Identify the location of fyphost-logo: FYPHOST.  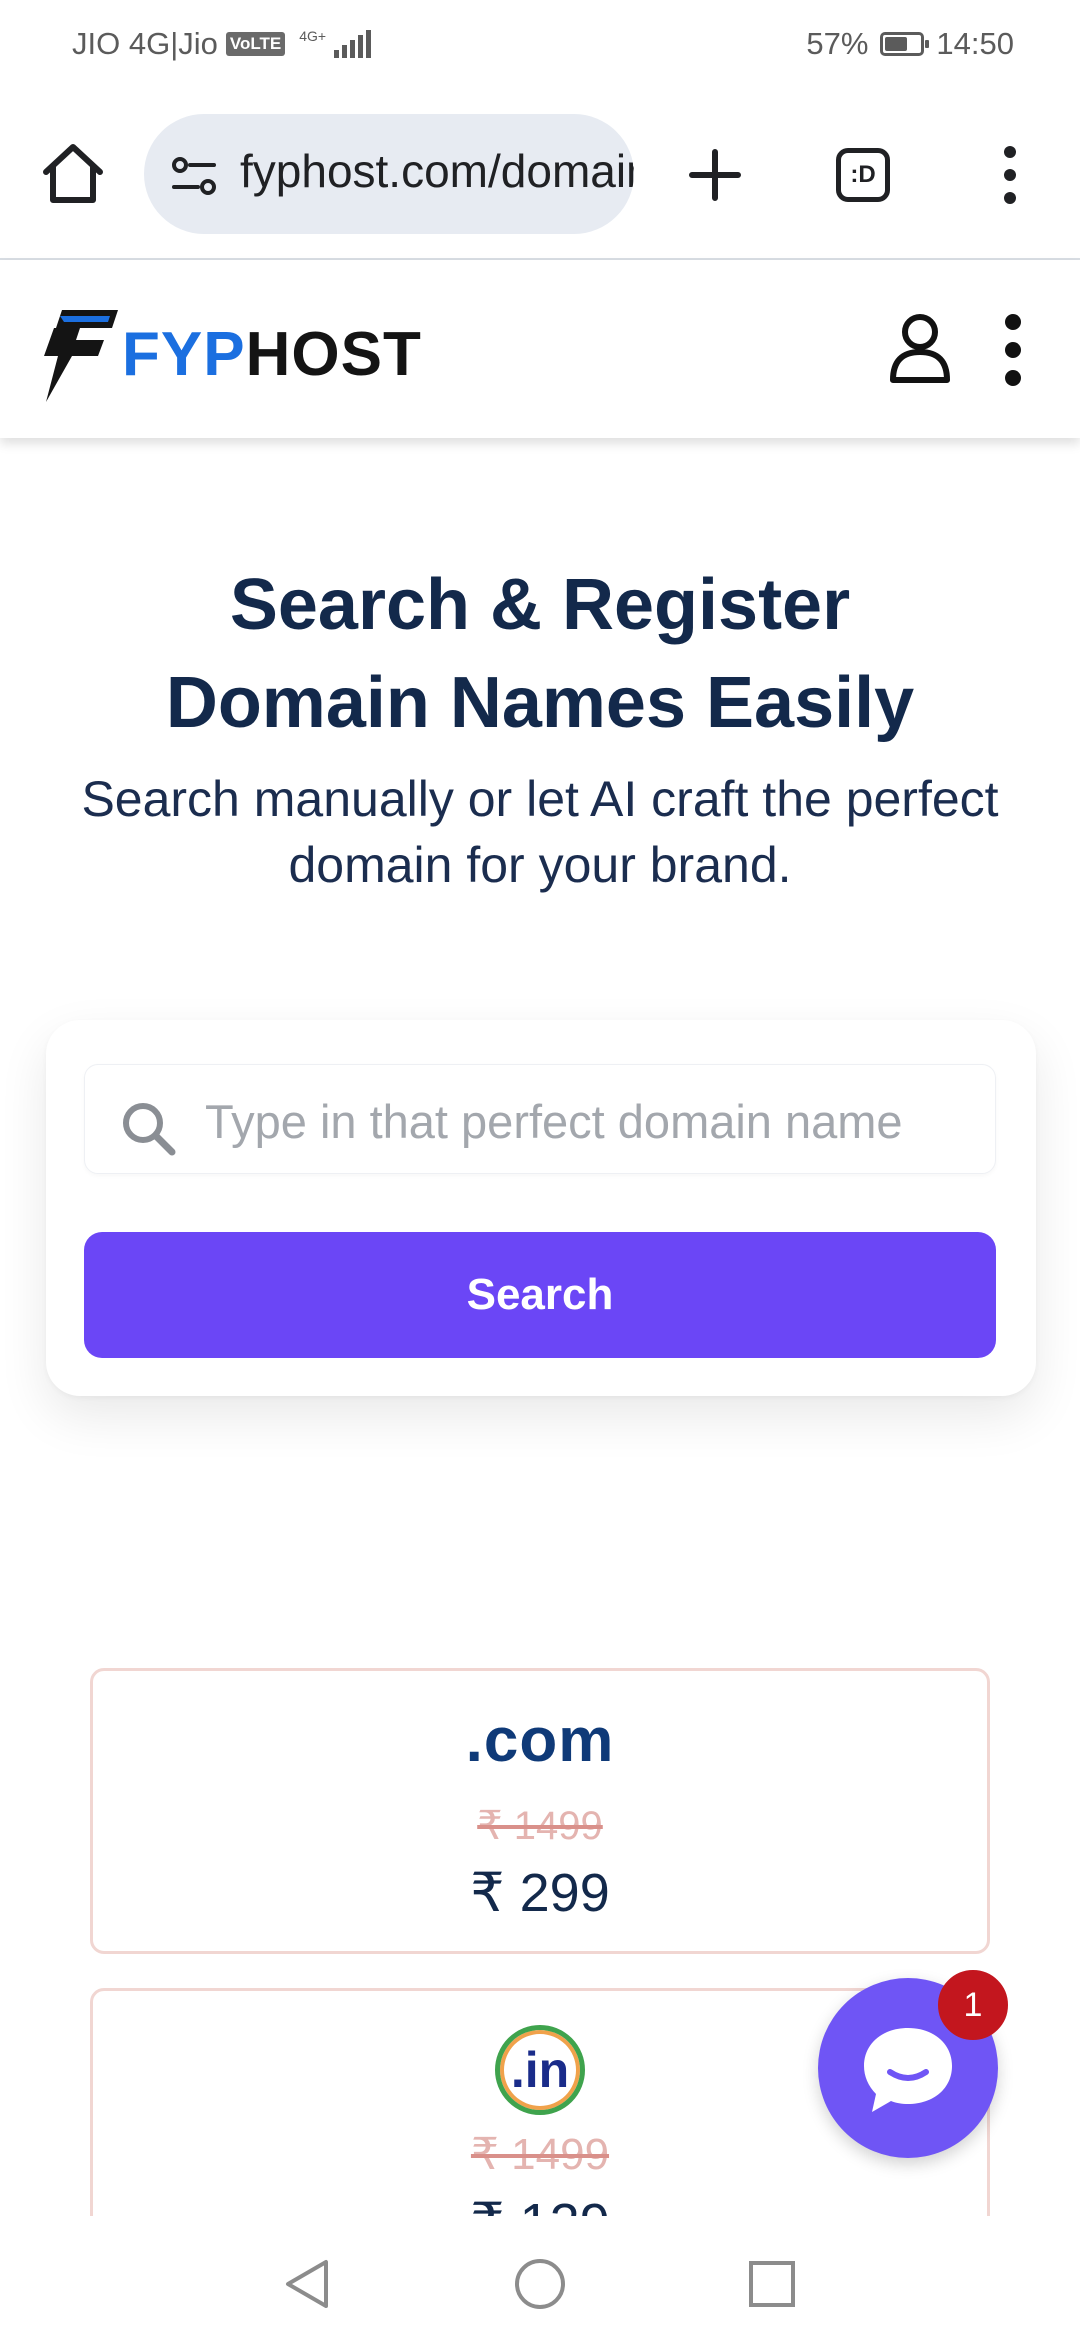
(231, 354).